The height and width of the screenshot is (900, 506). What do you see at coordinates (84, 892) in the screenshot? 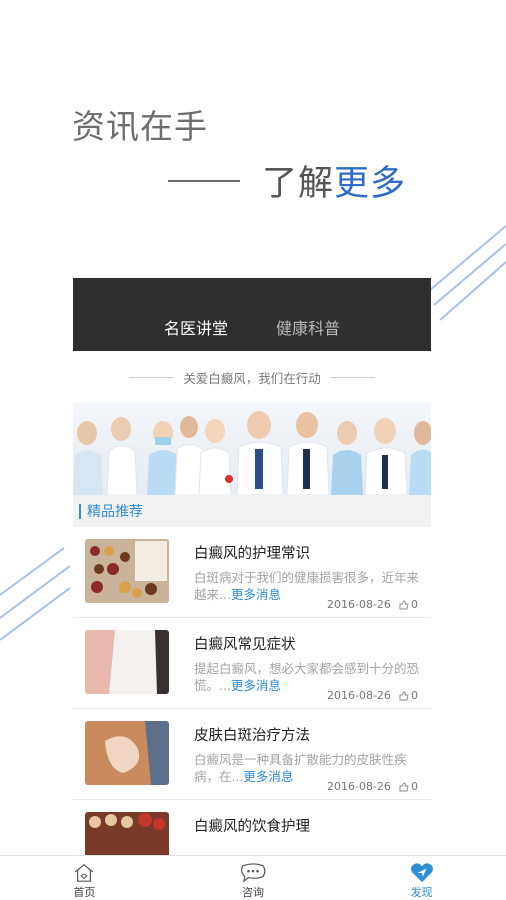
I see `tab-home-label: 首页` at bounding box center [84, 892].